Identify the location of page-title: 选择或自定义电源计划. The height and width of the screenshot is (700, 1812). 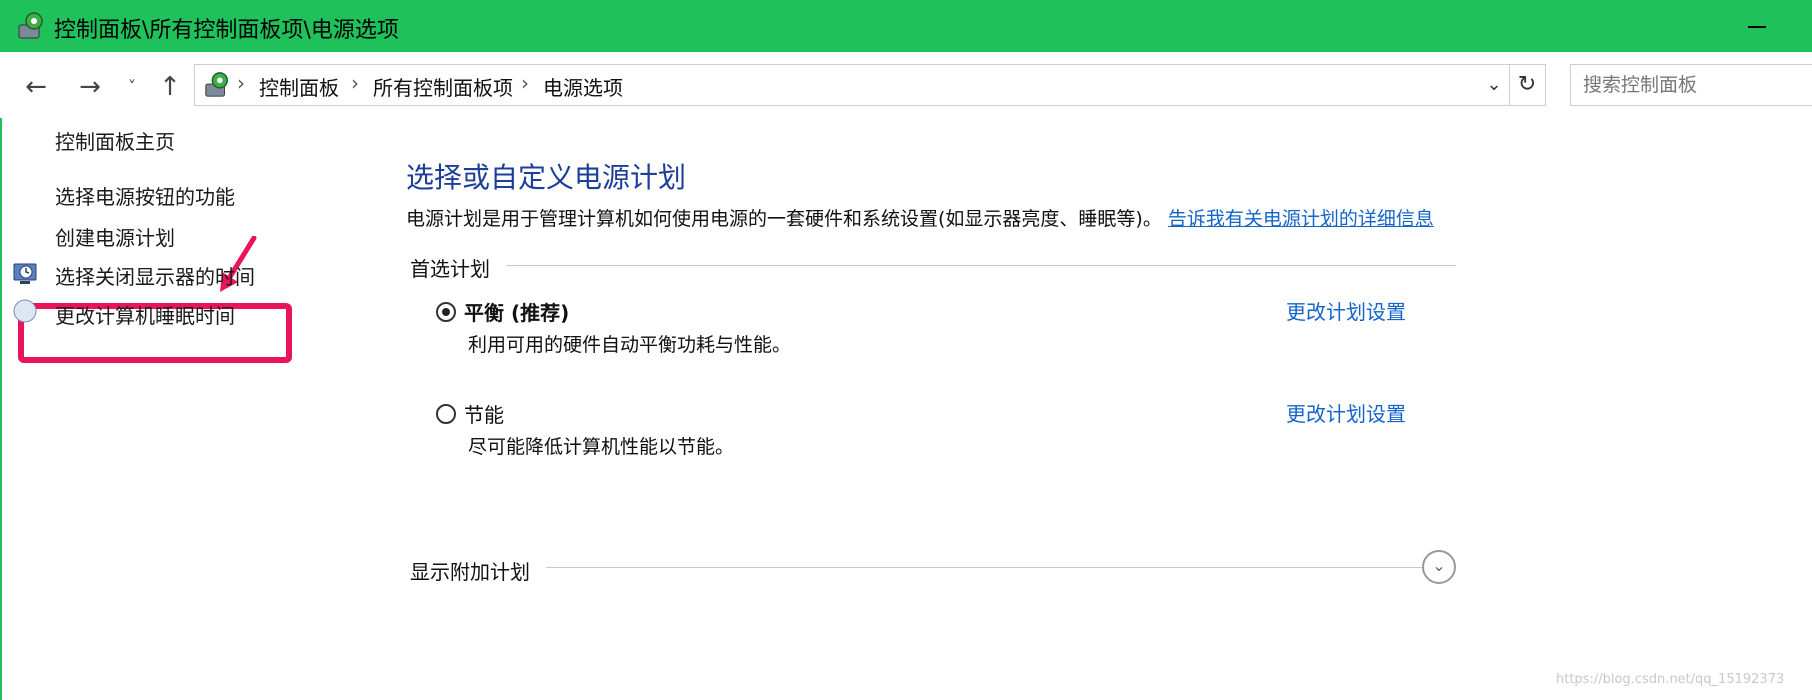
(546, 177).